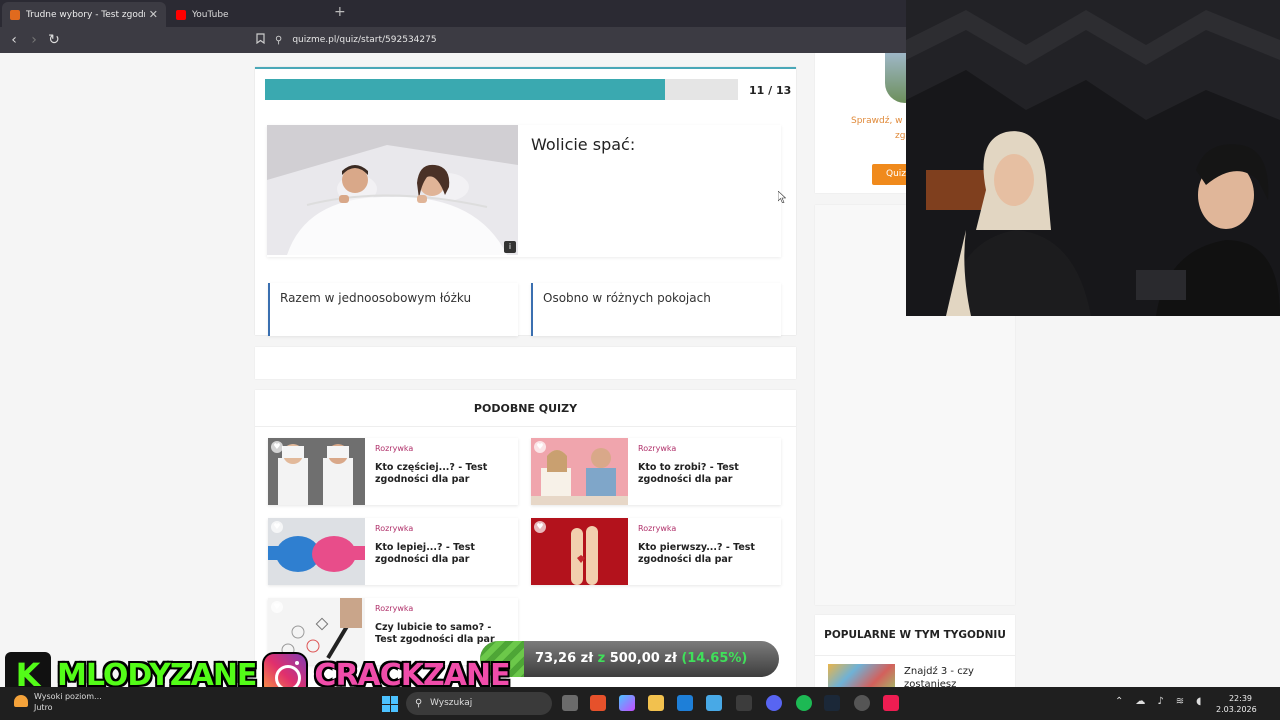  What do you see at coordinates (656, 309) in the screenshot?
I see `answer-option-2: Osobno w różnych pokojach` at bounding box center [656, 309].